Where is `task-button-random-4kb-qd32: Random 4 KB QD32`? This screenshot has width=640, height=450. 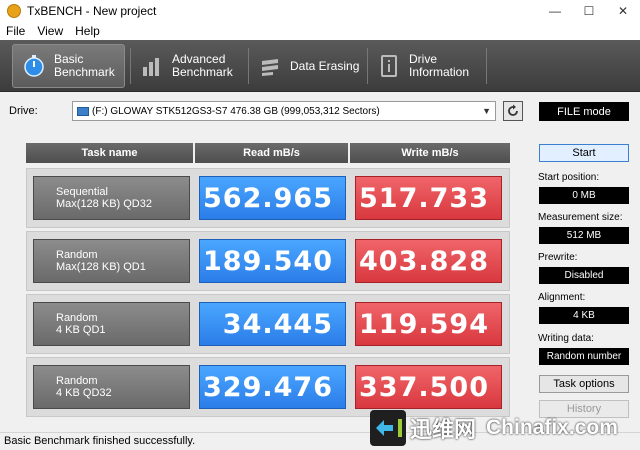
task-button-random-4kb-qd32: Random 4 KB QD32 is located at coordinates (111, 387).